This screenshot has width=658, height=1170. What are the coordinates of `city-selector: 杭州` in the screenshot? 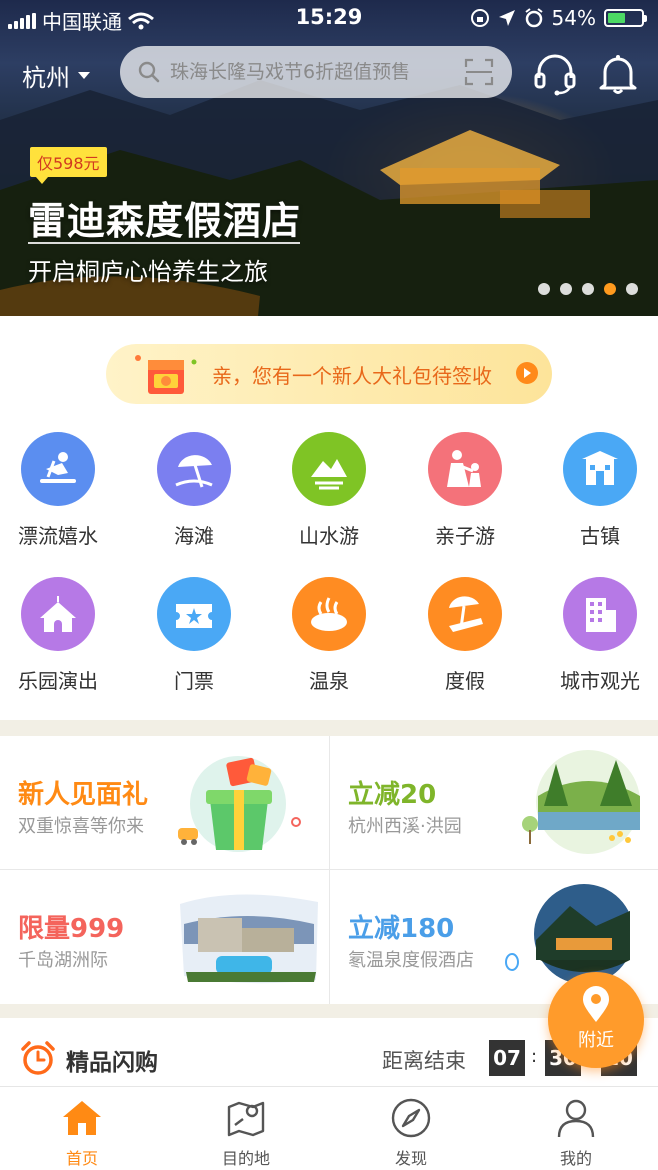 It's located at (56, 75).